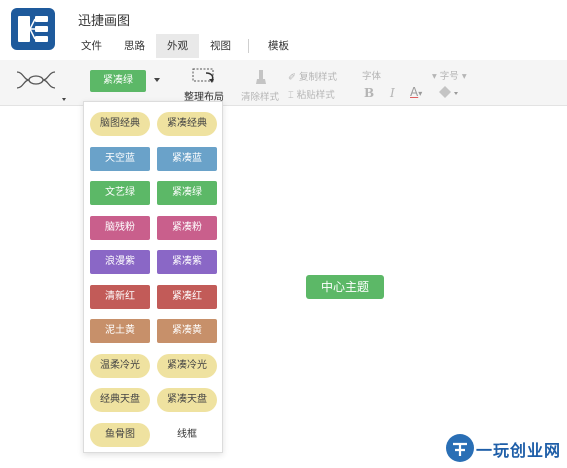 Image resolution: width=567 pixels, height=468 pixels. I want to click on theme-option: 紧凑紫, so click(187, 262).